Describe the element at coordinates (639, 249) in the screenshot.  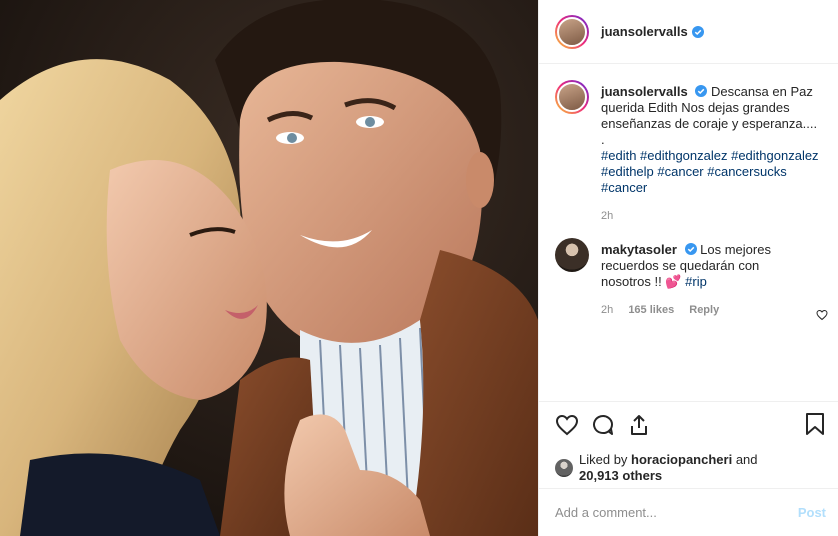
I see `reply-username: makytasoler` at that location.